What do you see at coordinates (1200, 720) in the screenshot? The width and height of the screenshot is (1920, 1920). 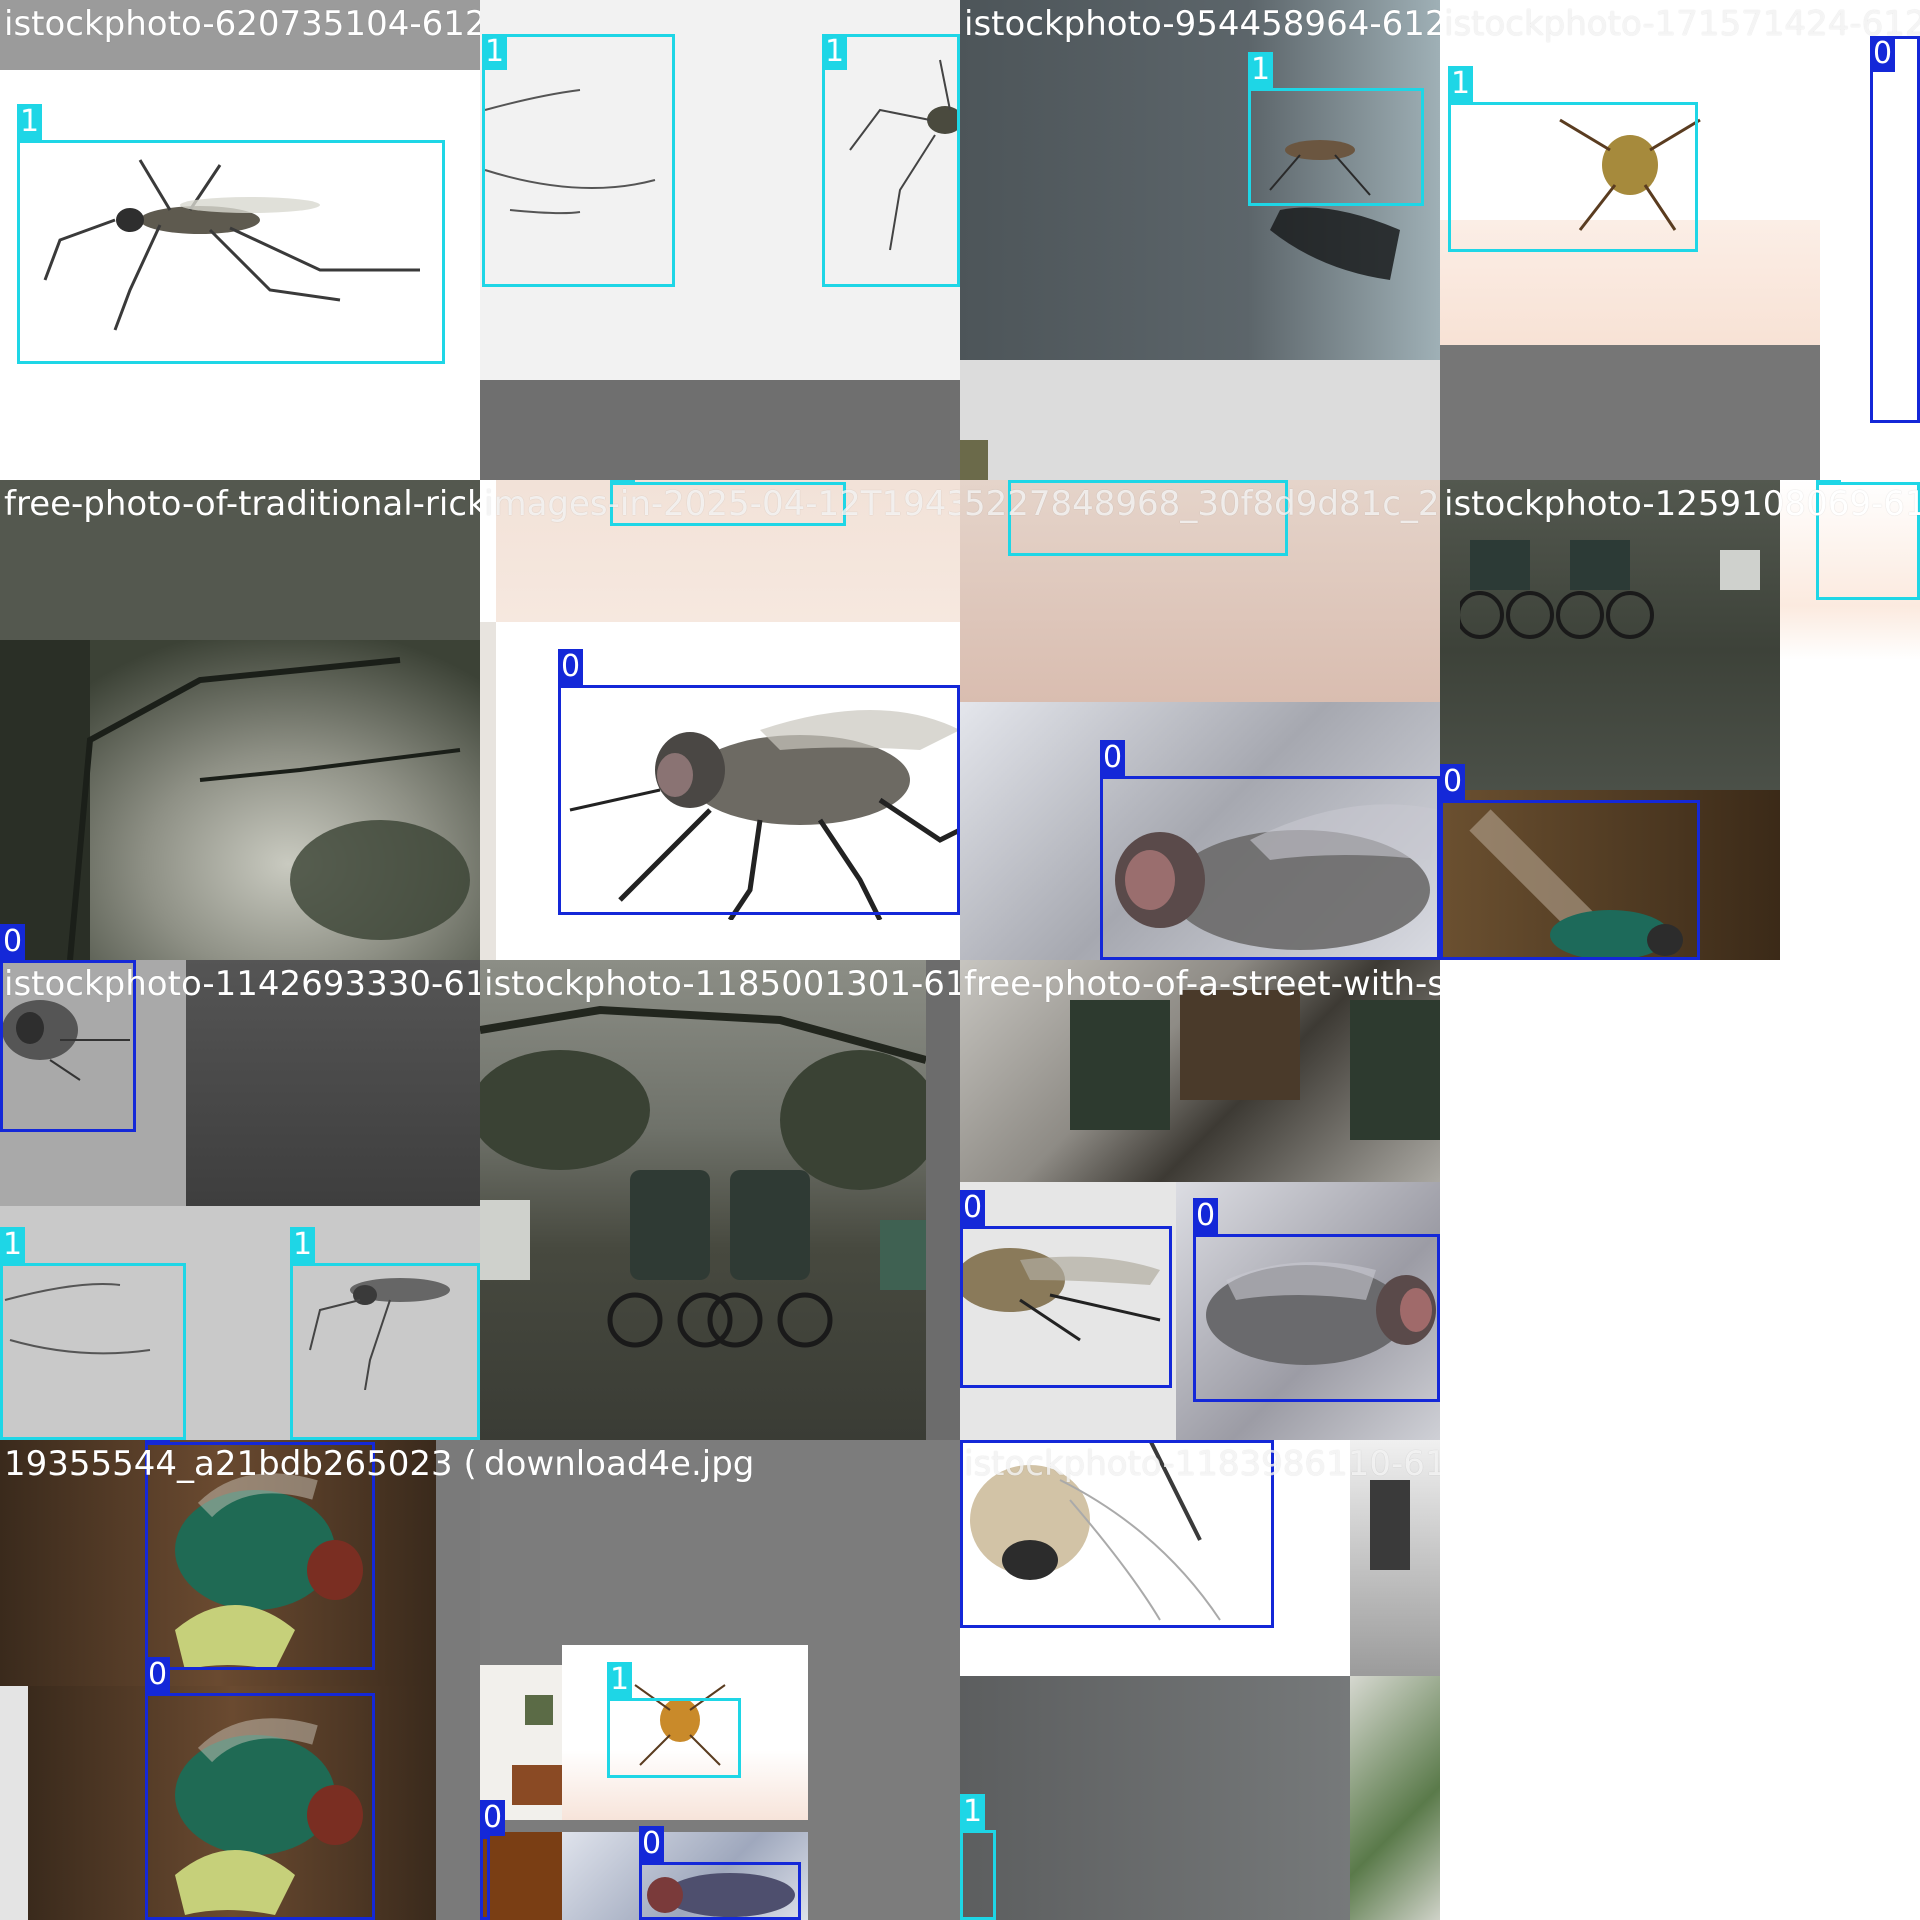 I see `mosaic-tile-housefly-closeup: 0 1 5227848968_30f8d9d81c_24s(78).jpg` at bounding box center [1200, 720].